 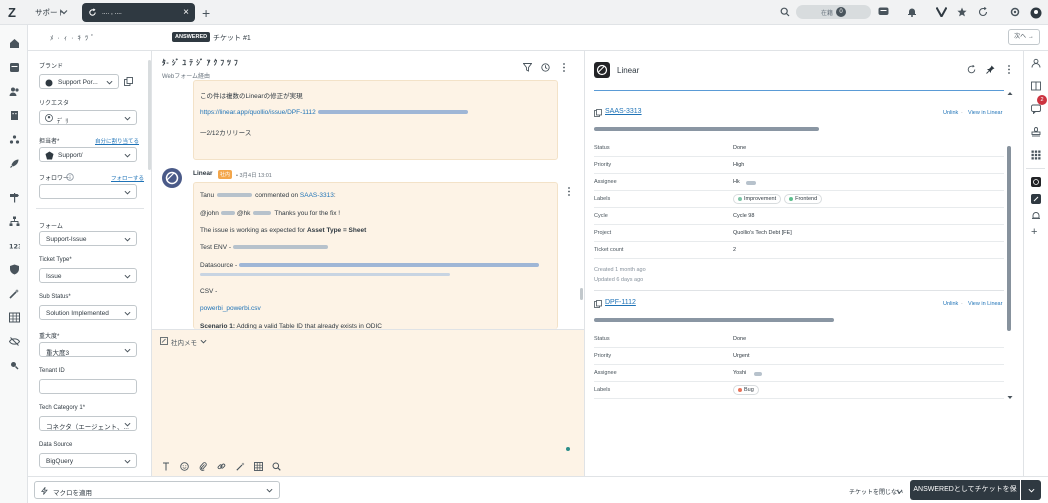 I want to click on shield-icon, so click(x=14, y=269).